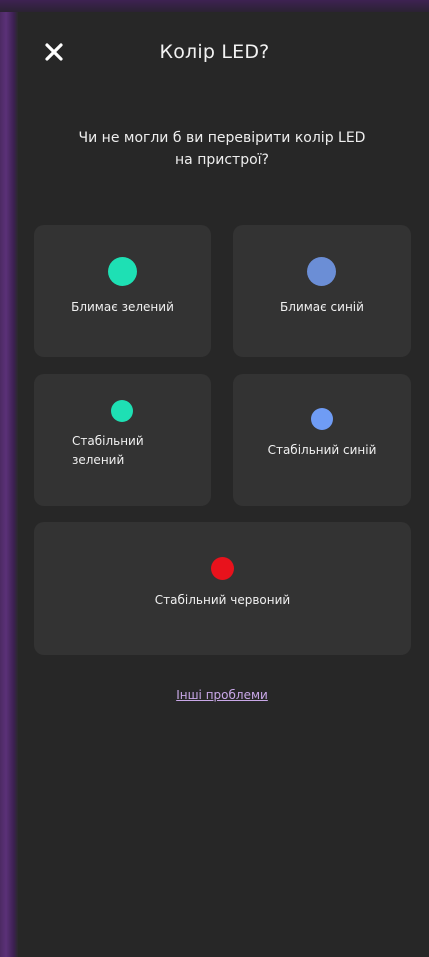 The height and width of the screenshot is (957, 429). What do you see at coordinates (222, 568) in the screenshot?
I see `led-dot-red-icon` at bounding box center [222, 568].